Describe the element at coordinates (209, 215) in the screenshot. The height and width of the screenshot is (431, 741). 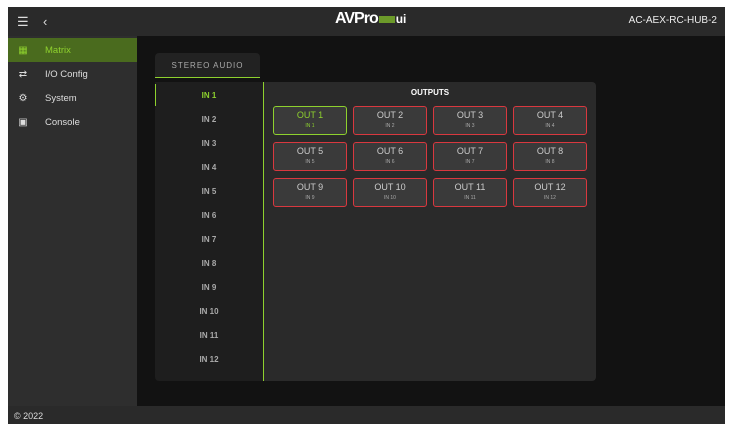
I see `input-item: IN 6` at that location.